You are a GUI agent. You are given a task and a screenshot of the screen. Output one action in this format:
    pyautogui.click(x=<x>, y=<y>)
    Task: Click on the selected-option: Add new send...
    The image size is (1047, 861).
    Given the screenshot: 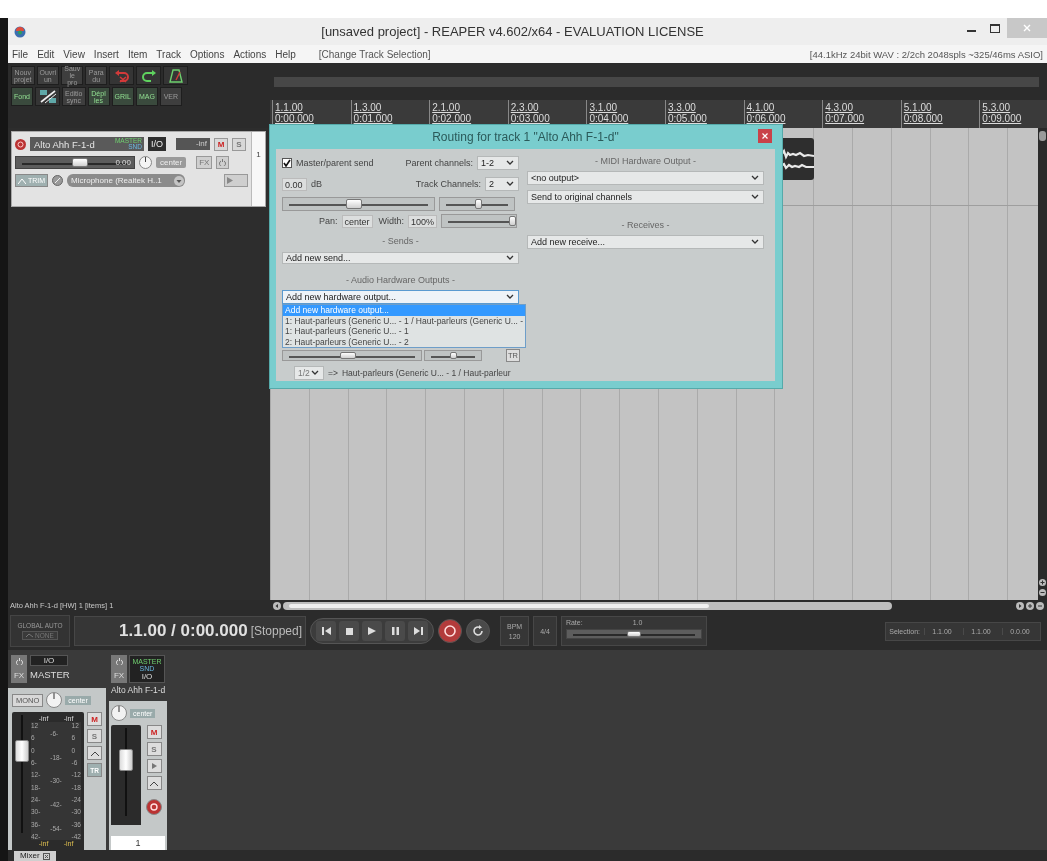 What is the action you would take?
    pyautogui.click(x=318, y=258)
    